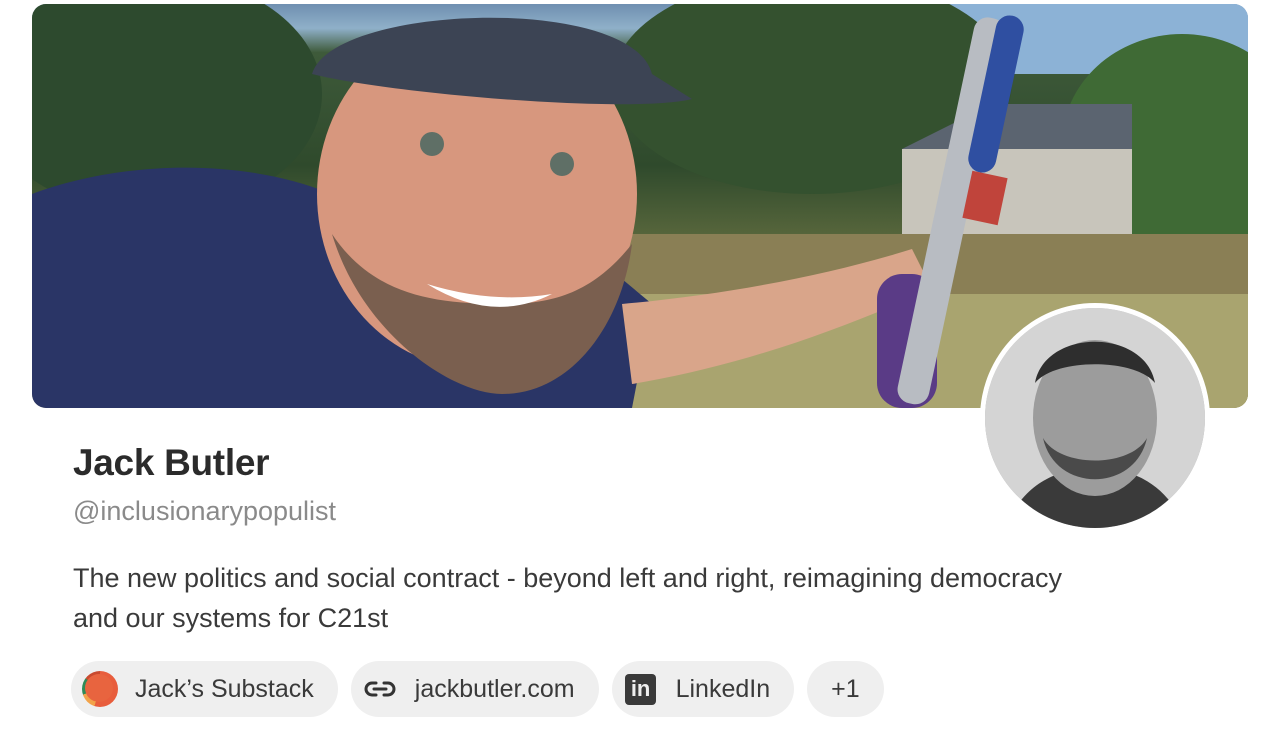 The height and width of the screenshot is (742, 1278). I want to click on profile-handle: @inclusionarypopulist, so click(205, 511).